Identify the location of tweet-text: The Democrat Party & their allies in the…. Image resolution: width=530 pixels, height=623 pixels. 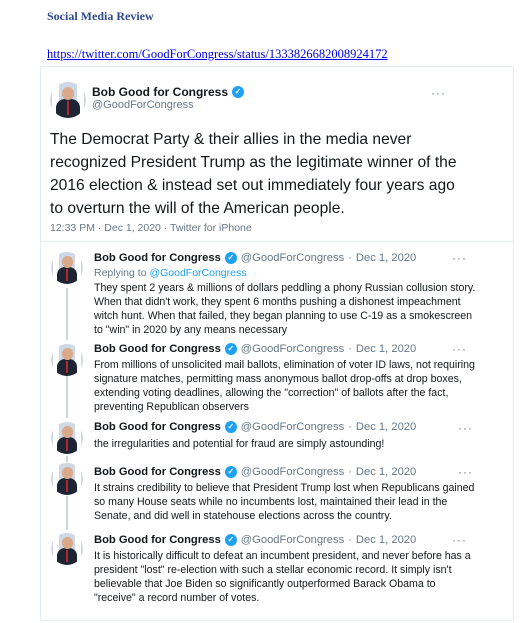
(253, 174).